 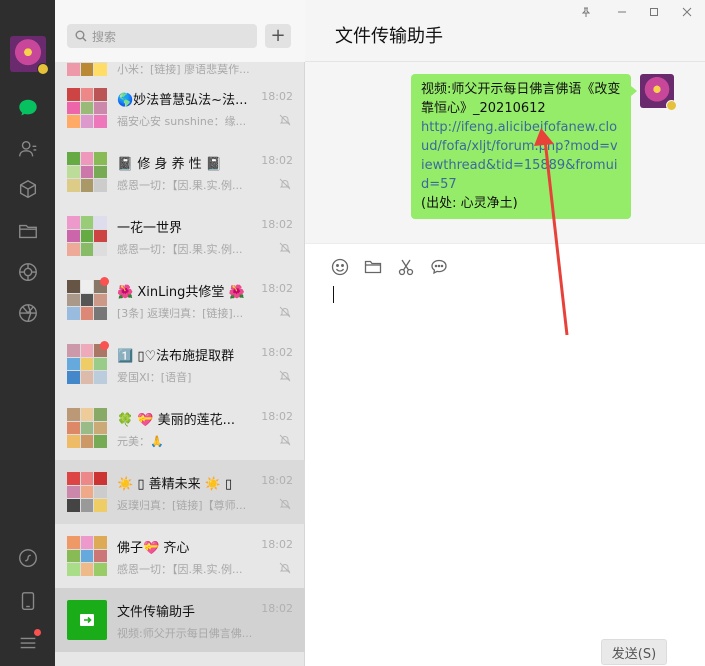 I want to click on file-transfer-icon, so click(x=87, y=620).